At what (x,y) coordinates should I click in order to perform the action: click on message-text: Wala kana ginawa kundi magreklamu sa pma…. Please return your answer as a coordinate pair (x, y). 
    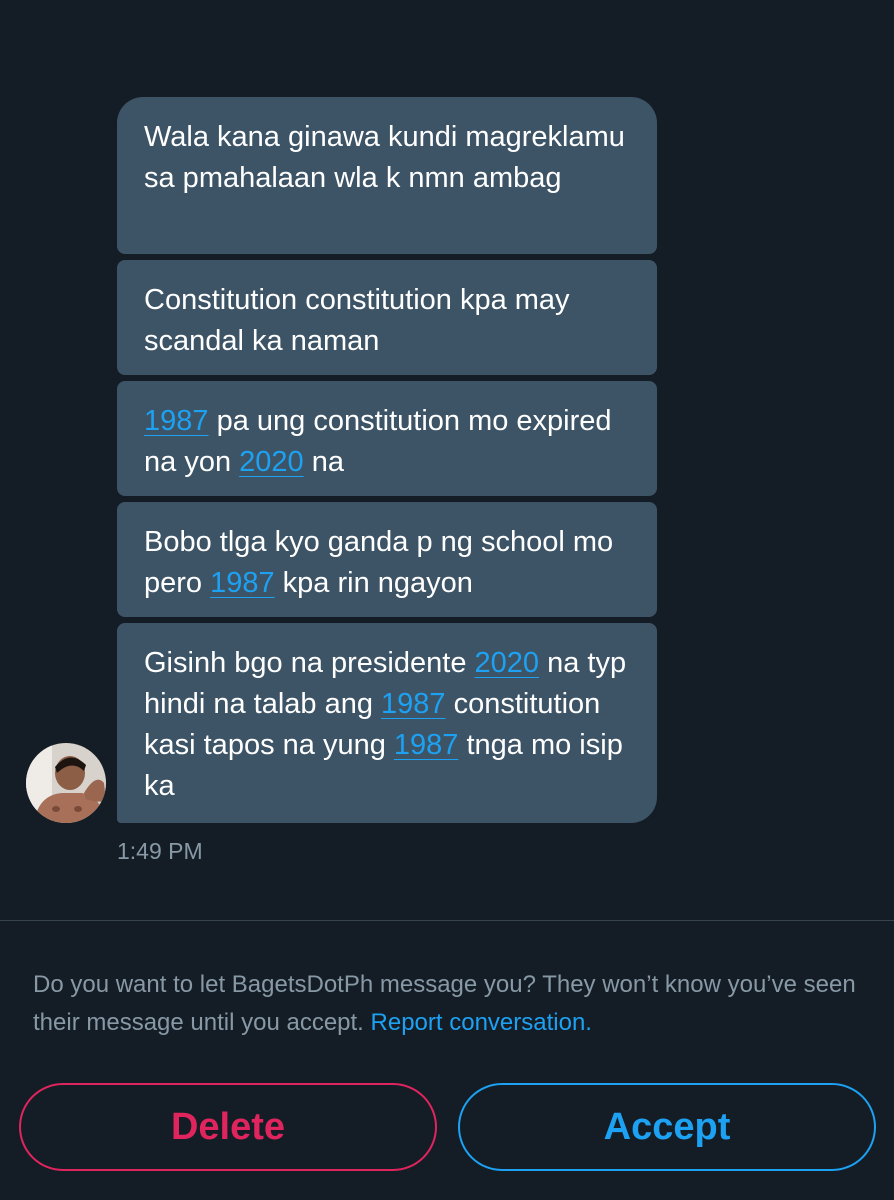
    Looking at the image, I should click on (384, 157).